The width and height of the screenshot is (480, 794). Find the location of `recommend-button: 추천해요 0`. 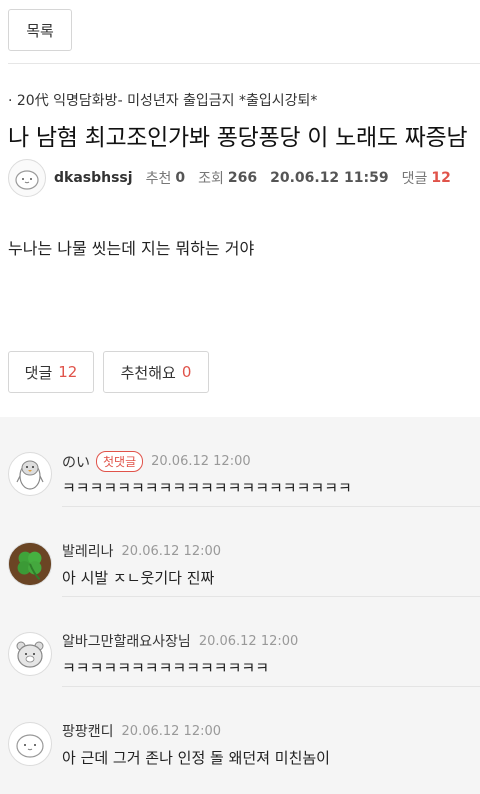

recommend-button: 추천해요 0 is located at coordinates (156, 372).